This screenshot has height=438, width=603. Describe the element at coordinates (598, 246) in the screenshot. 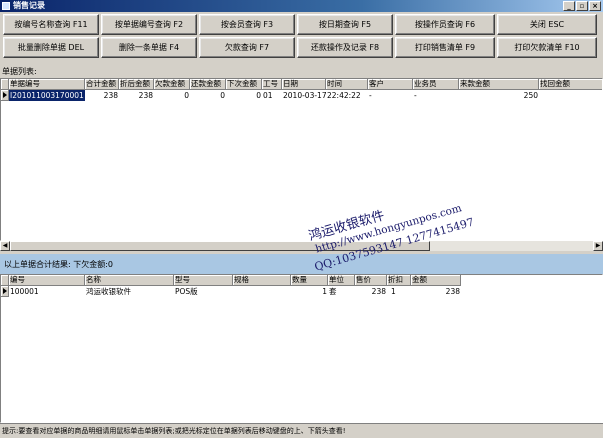

I see `scroll-right-icon: ▶` at that location.